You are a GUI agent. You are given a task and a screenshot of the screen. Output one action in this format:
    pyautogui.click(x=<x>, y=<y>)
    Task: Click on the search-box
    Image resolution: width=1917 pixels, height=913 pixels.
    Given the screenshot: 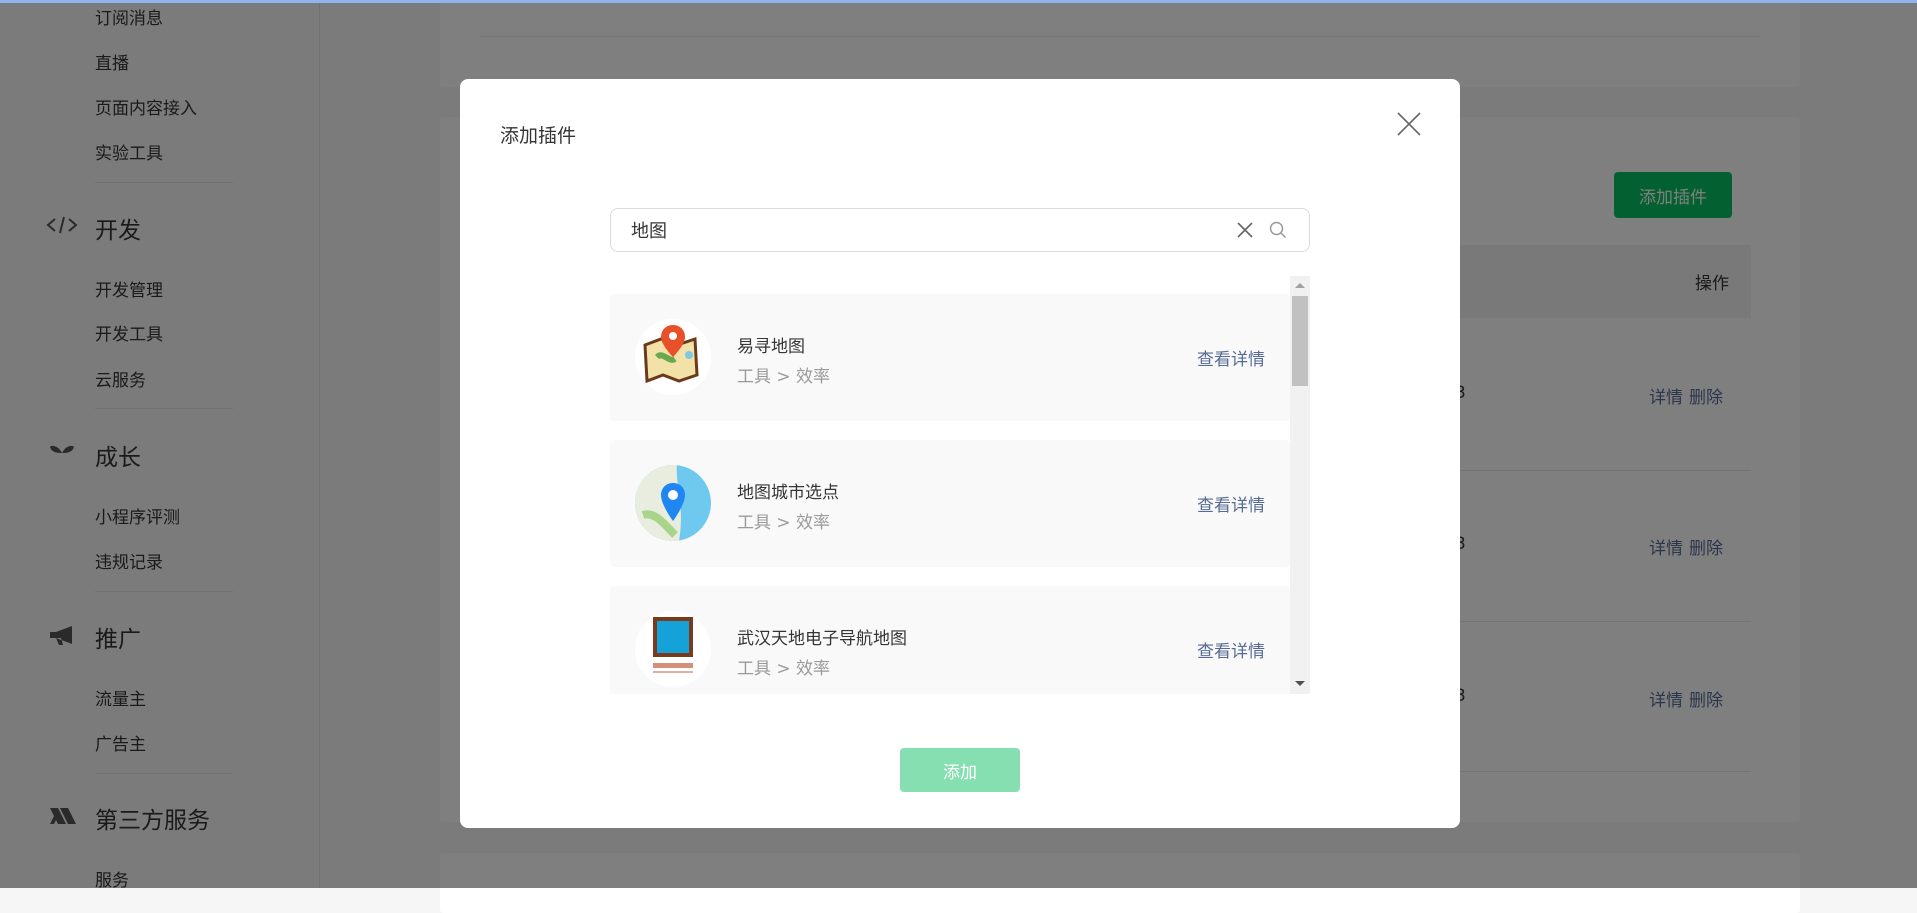 What is the action you would take?
    pyautogui.click(x=960, y=230)
    